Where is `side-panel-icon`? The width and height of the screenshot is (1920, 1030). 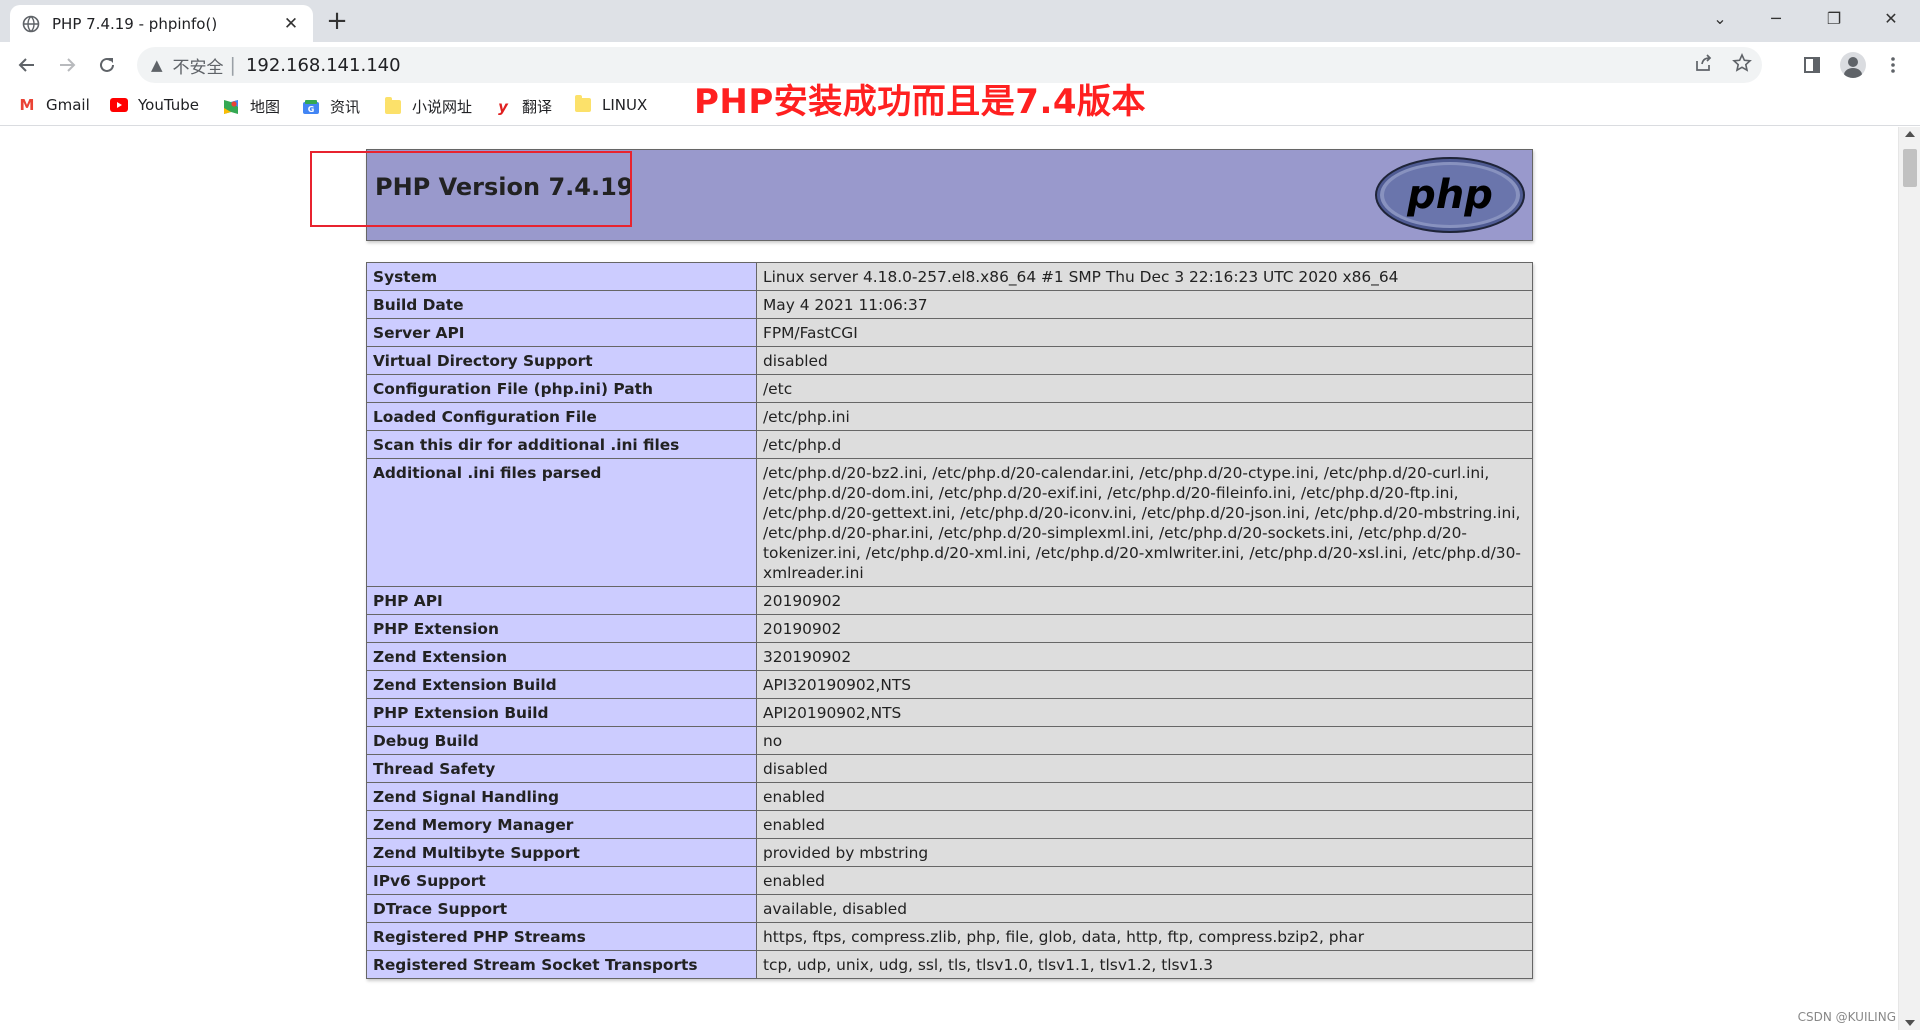
side-panel-icon is located at coordinates (1812, 65).